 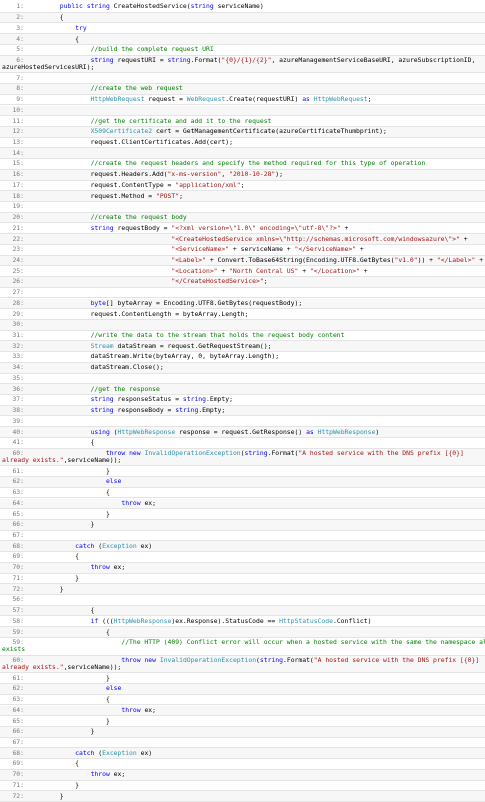 I want to click on code-line: 14:, so click(x=242, y=154).